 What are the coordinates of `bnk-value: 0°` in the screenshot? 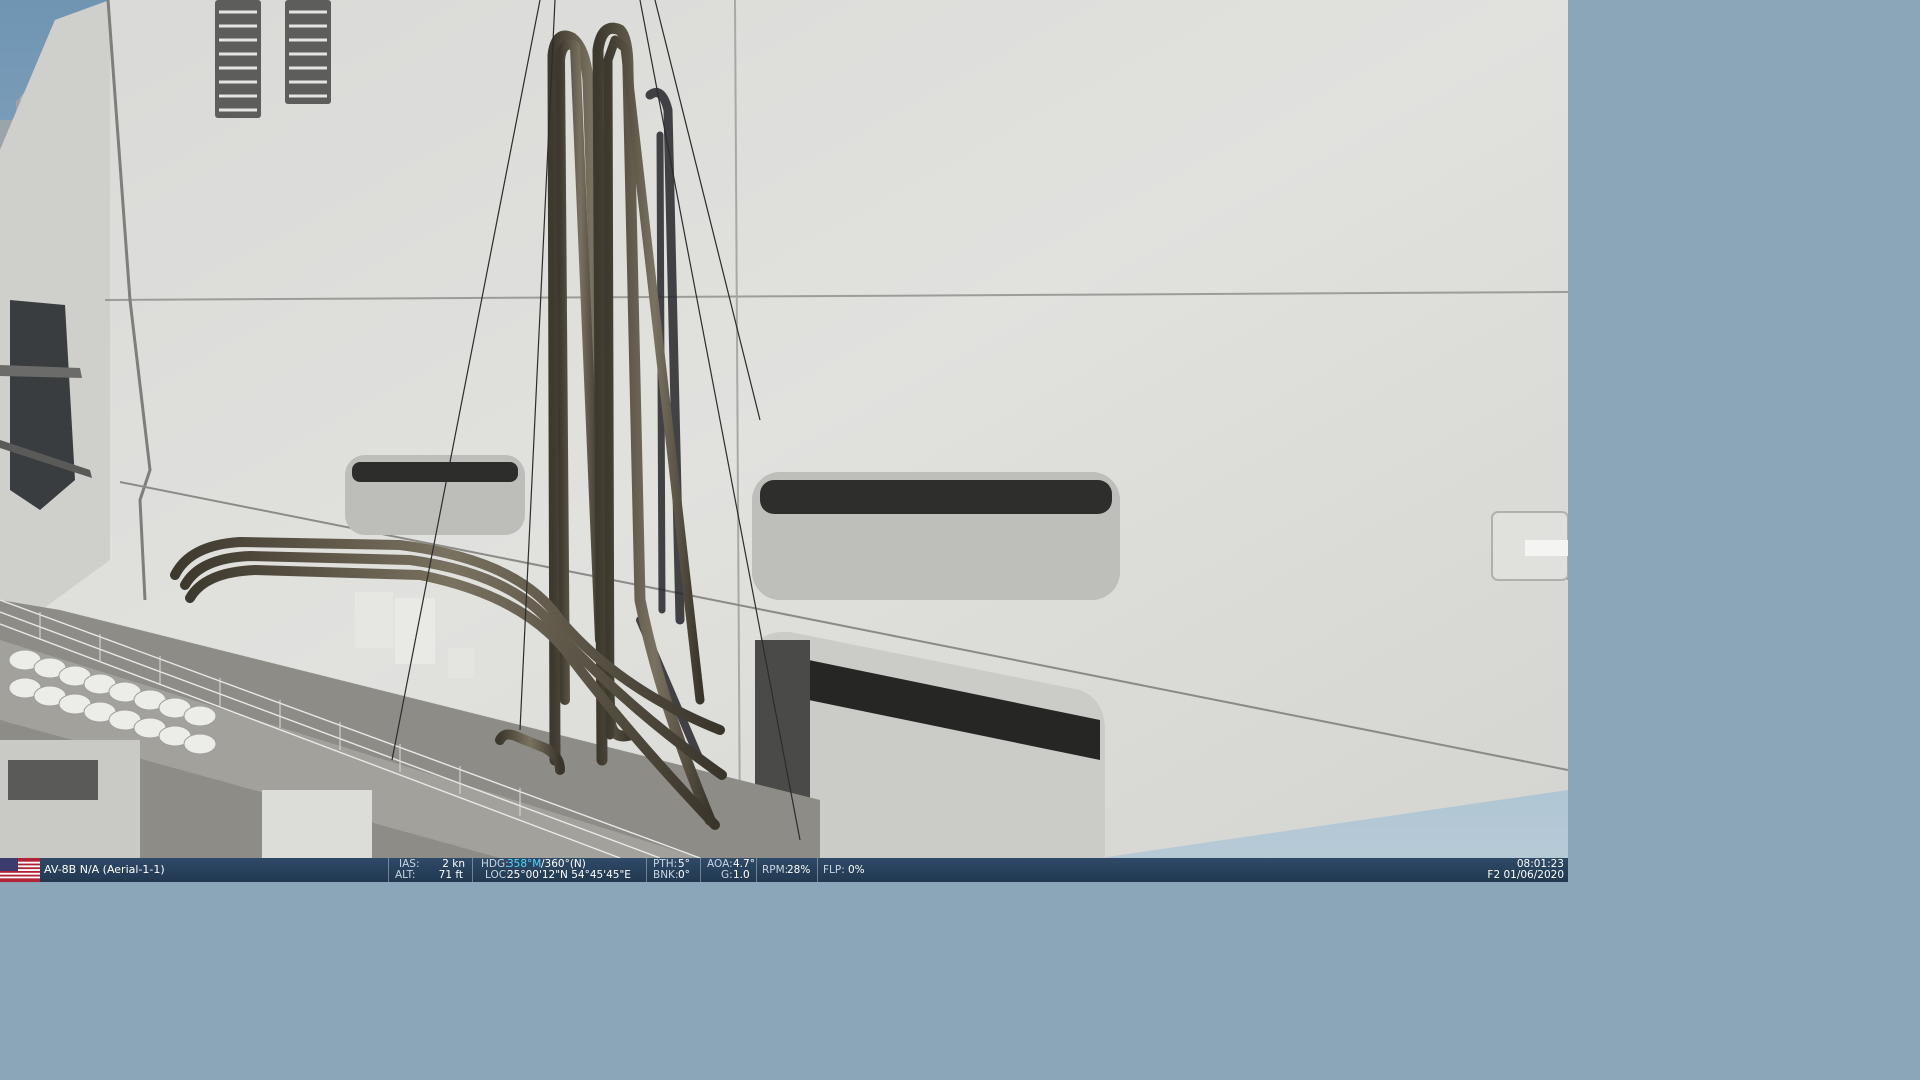 It's located at (684, 875).